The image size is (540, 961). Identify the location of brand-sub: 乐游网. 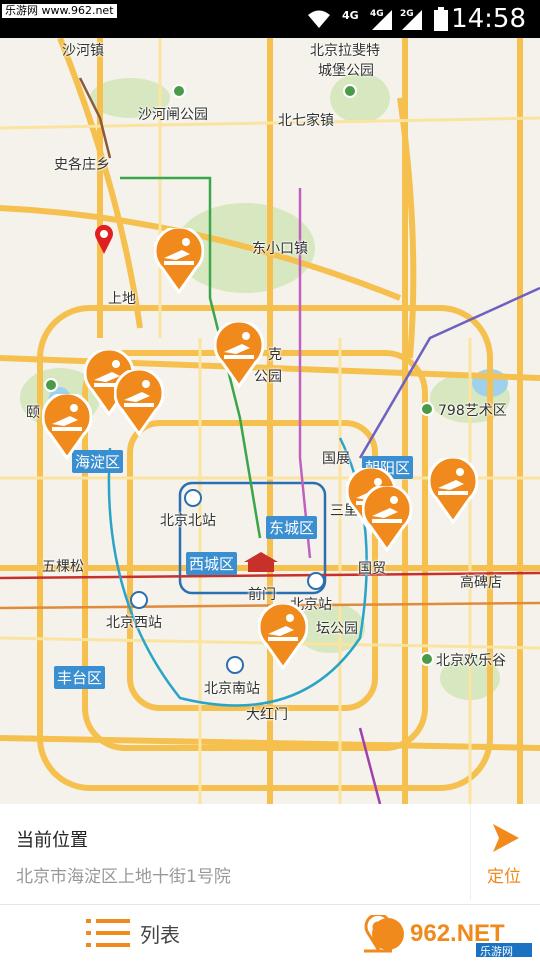
(496, 951).